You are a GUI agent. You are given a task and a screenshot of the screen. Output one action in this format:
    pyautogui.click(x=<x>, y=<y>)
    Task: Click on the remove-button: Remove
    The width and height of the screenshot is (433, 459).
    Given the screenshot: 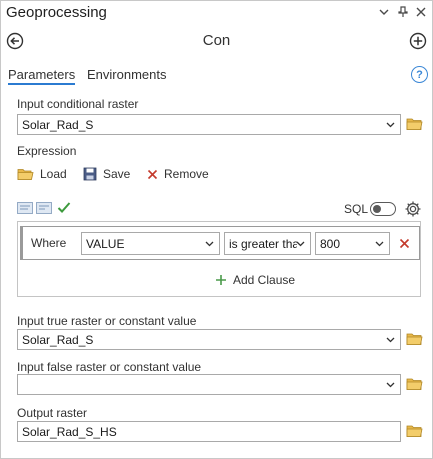 What is the action you would take?
    pyautogui.click(x=178, y=174)
    